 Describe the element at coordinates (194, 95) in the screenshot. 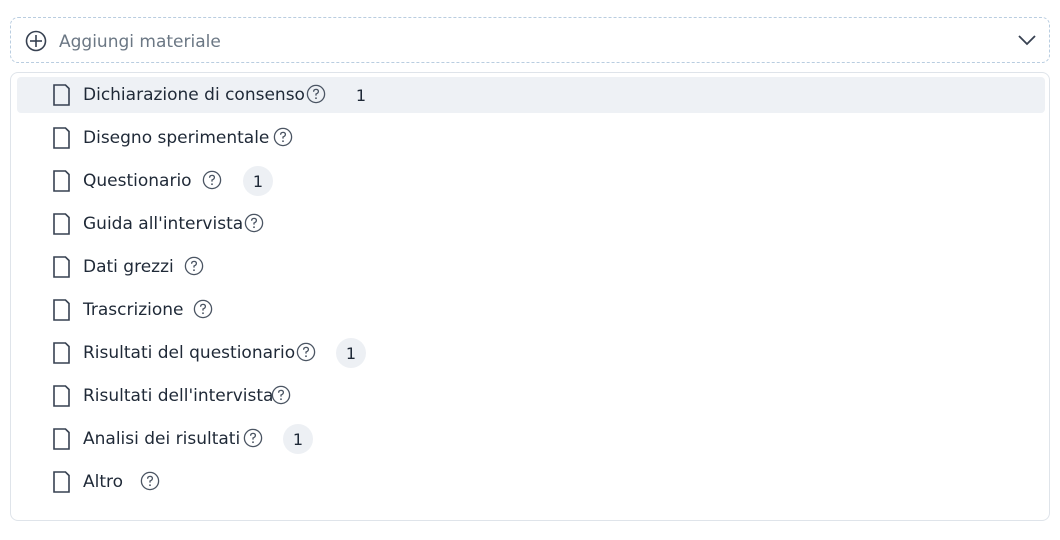

I see `list-item-label: Dichiarazione di consenso` at that location.